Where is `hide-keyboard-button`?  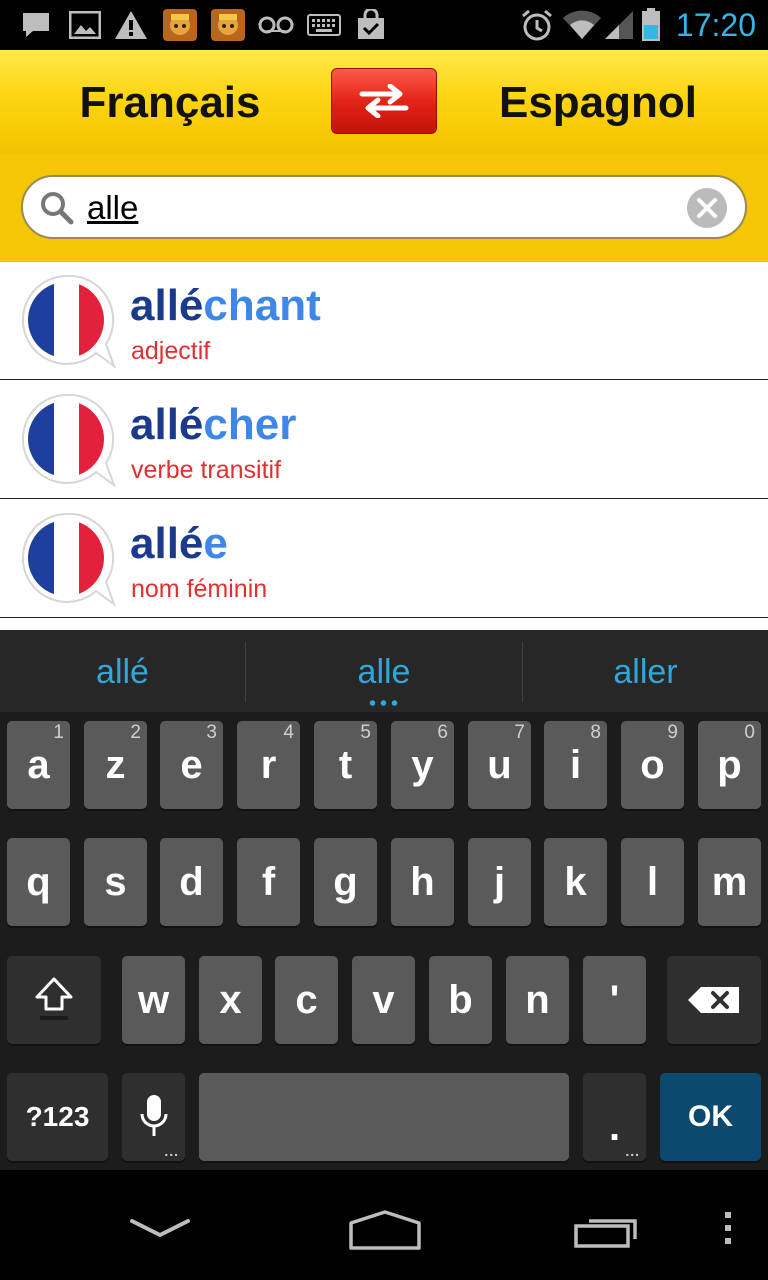
hide-keyboard-button is located at coordinates (160, 1228).